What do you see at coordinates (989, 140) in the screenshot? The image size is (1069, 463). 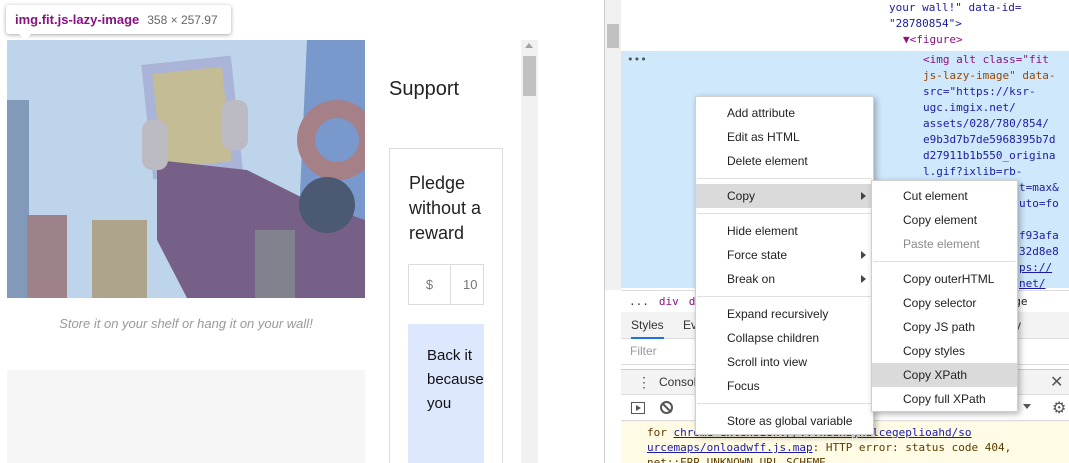 I see `img-node-line: e9b3d7b7de5968395b7d` at bounding box center [989, 140].